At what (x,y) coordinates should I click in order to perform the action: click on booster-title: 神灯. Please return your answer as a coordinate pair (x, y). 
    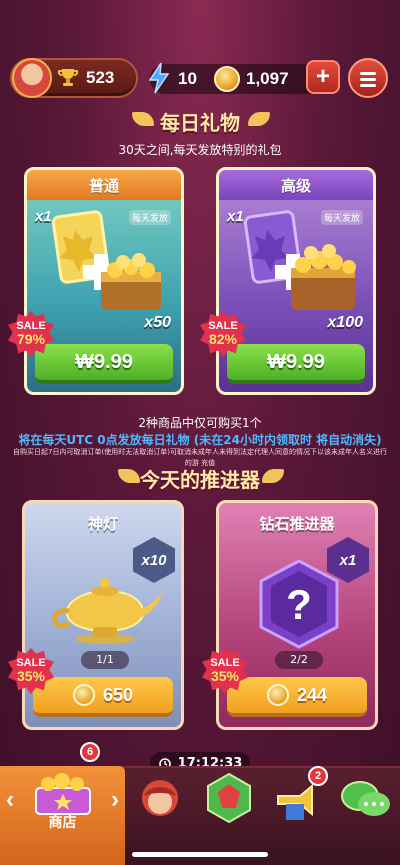
    Looking at the image, I should click on (102, 524).